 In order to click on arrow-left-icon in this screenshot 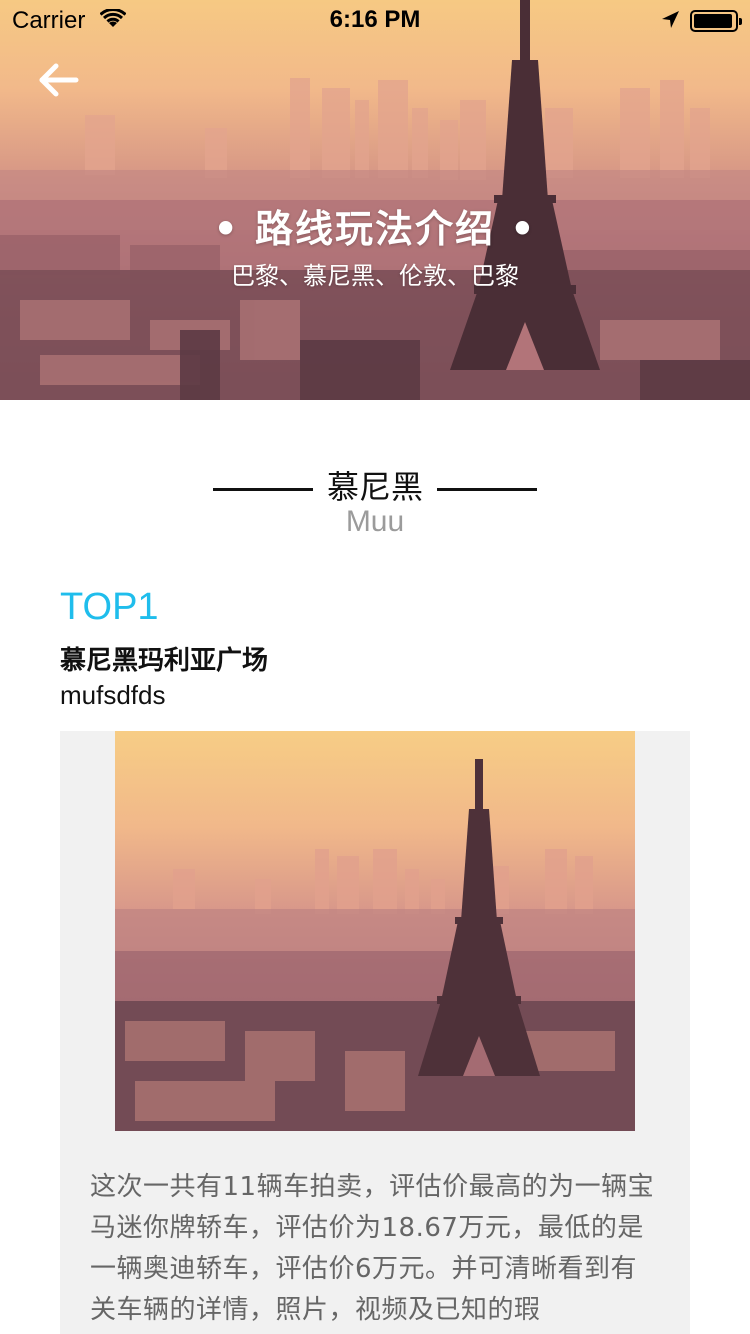, I will do `click(59, 80)`.